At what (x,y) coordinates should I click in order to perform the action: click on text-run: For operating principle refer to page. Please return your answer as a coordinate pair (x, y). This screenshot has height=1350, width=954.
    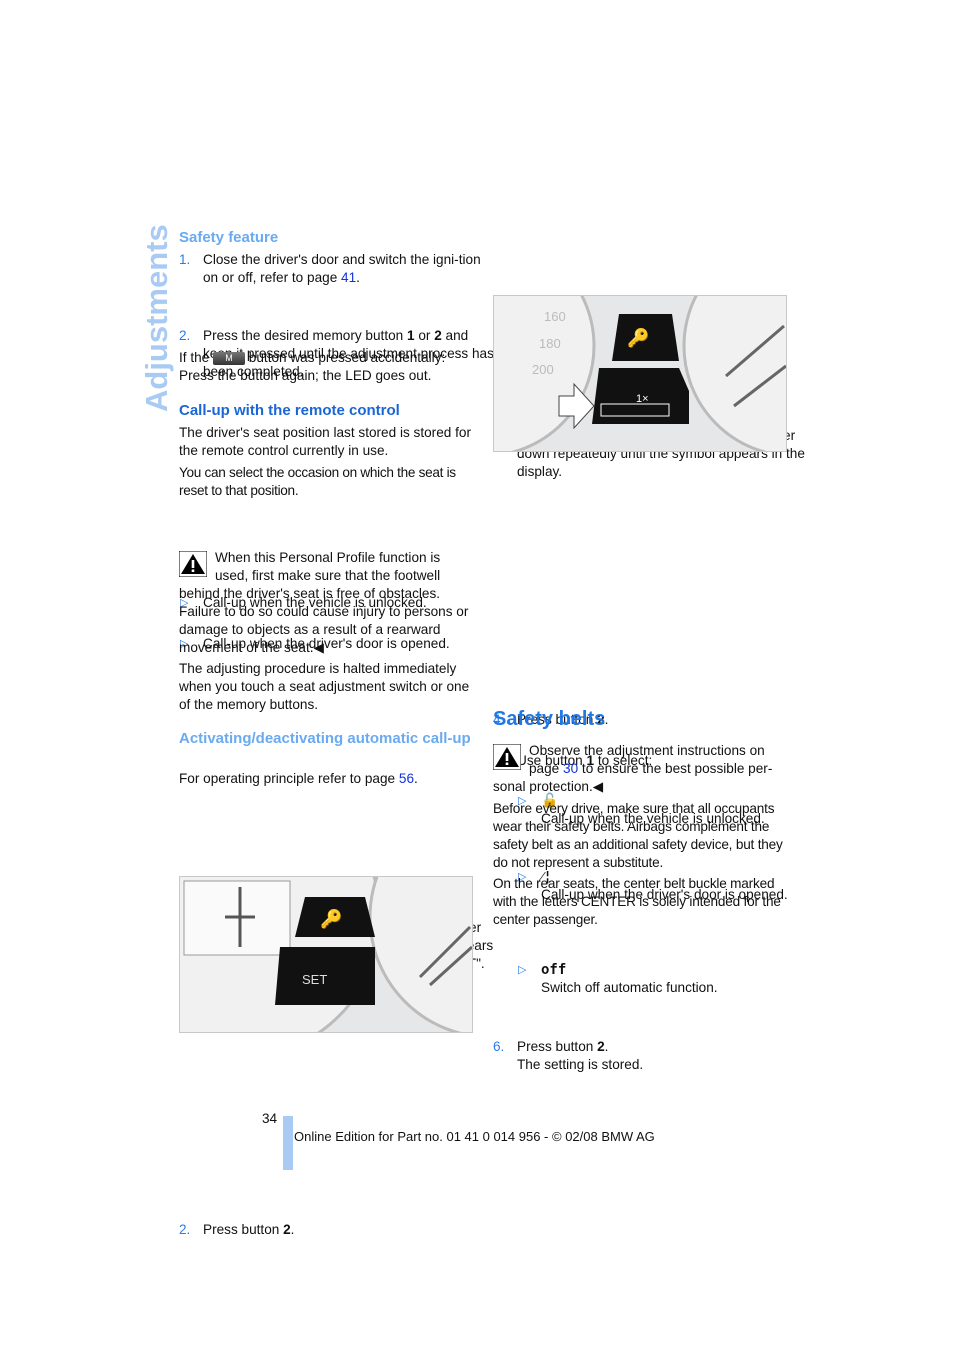
    Looking at the image, I should click on (289, 778).